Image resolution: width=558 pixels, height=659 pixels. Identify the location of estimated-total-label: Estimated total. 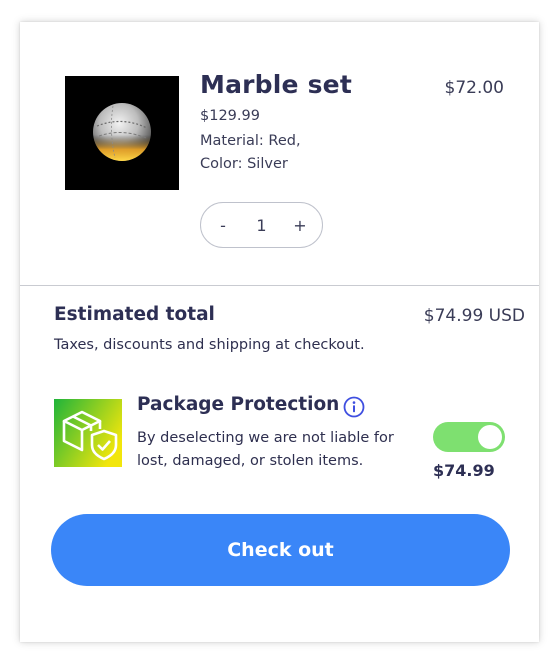
(134, 314).